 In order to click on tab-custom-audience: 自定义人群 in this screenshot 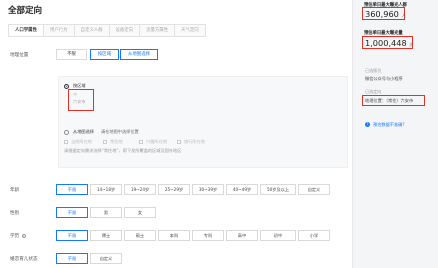, I will do `click(92, 30)`.